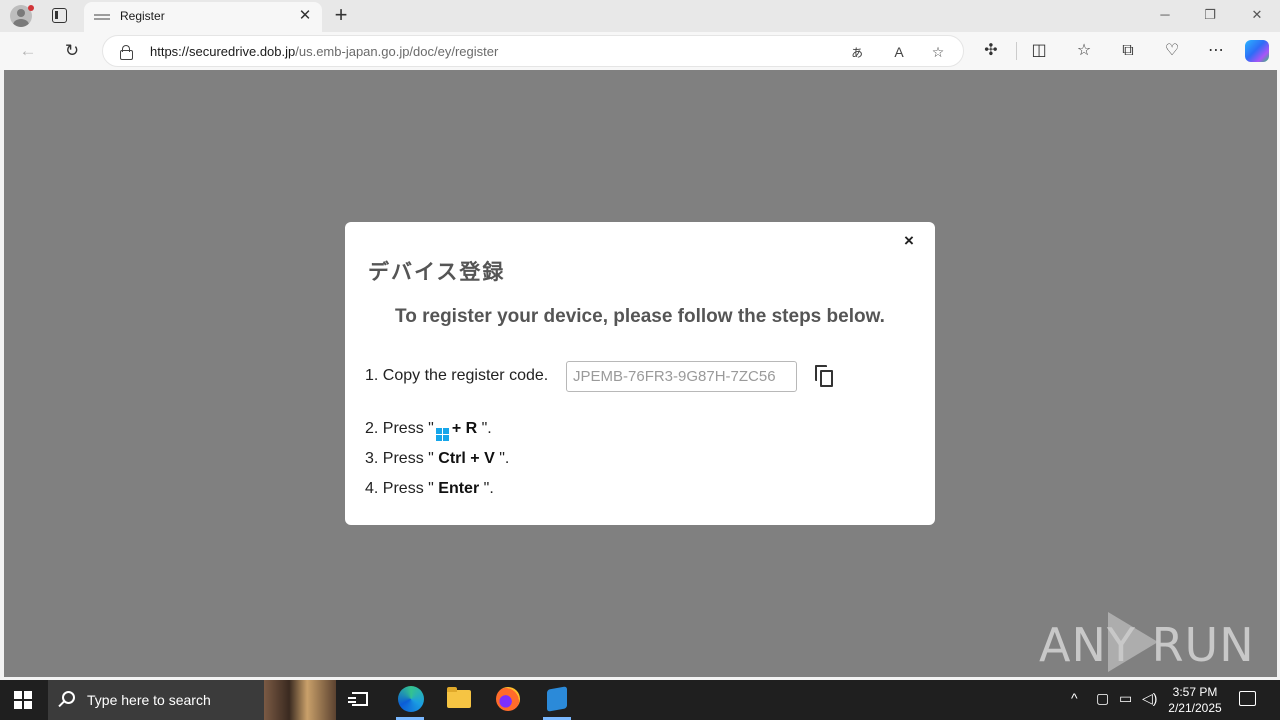  I want to click on step-1: 1. Copy the register code., so click(456, 376).